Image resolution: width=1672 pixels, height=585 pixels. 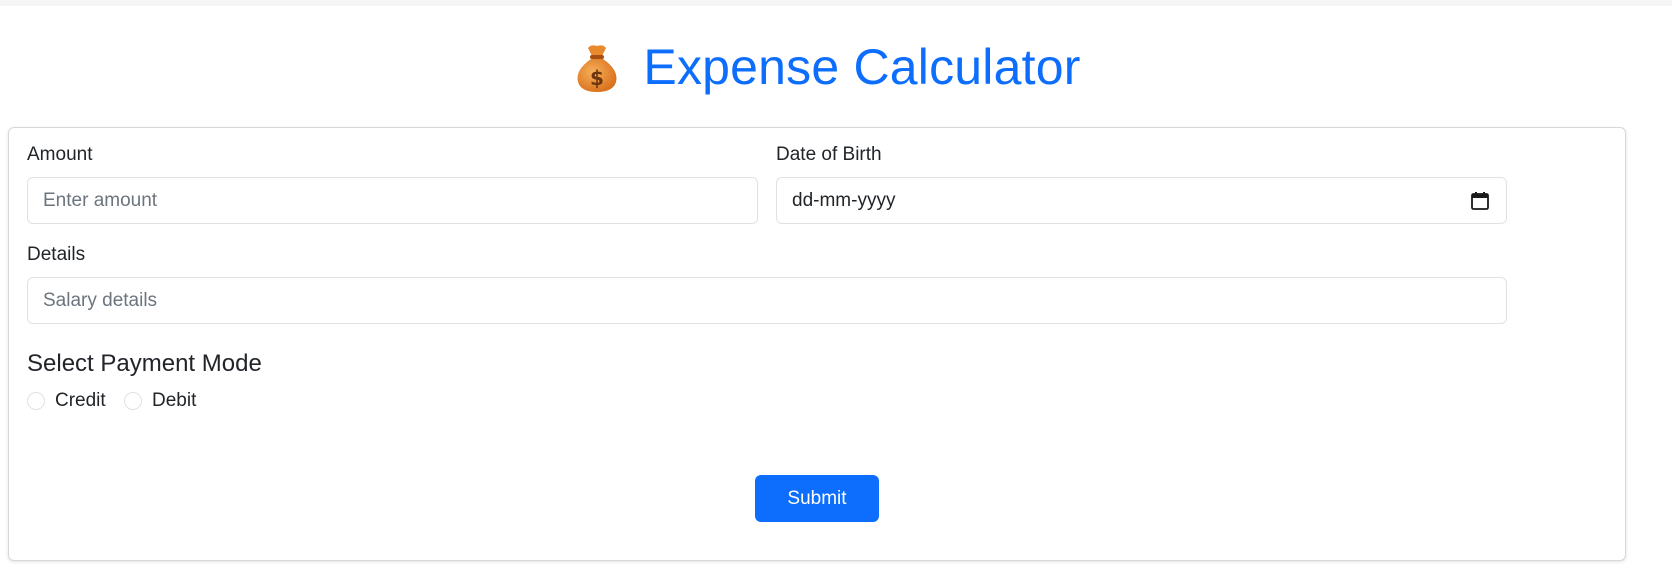 What do you see at coordinates (60, 154) in the screenshot?
I see `amount-label: Amount` at bounding box center [60, 154].